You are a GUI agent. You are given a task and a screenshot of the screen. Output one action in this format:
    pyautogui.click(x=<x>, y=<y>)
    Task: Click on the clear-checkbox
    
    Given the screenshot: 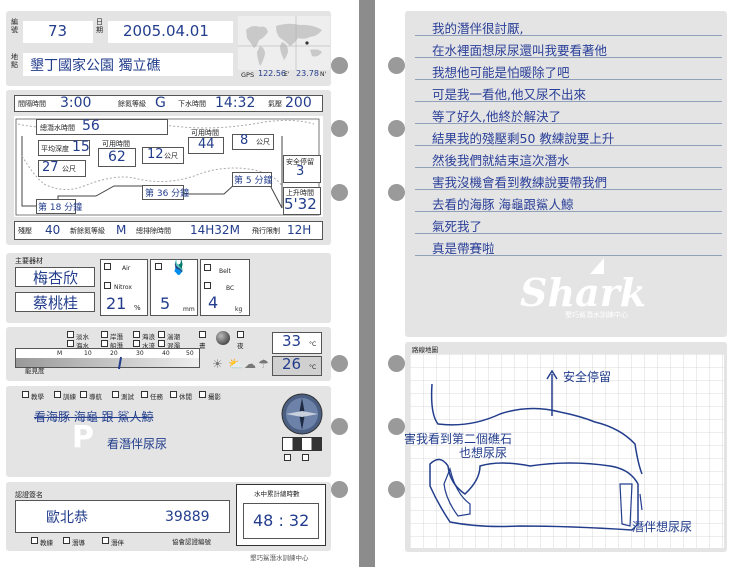 What is the action you would take?
    pyautogui.click(x=161, y=343)
    